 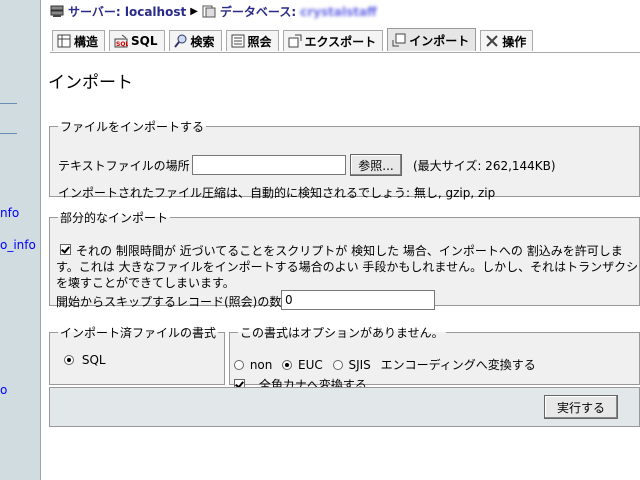 I want to click on encoding-non-label: non, so click(x=261, y=365).